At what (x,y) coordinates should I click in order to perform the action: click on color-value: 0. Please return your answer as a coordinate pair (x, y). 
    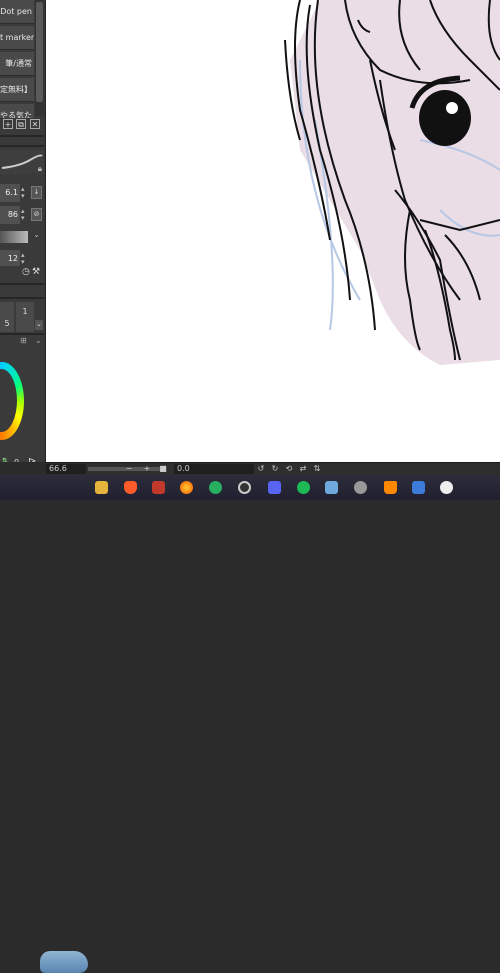
    Looking at the image, I should click on (16, 460).